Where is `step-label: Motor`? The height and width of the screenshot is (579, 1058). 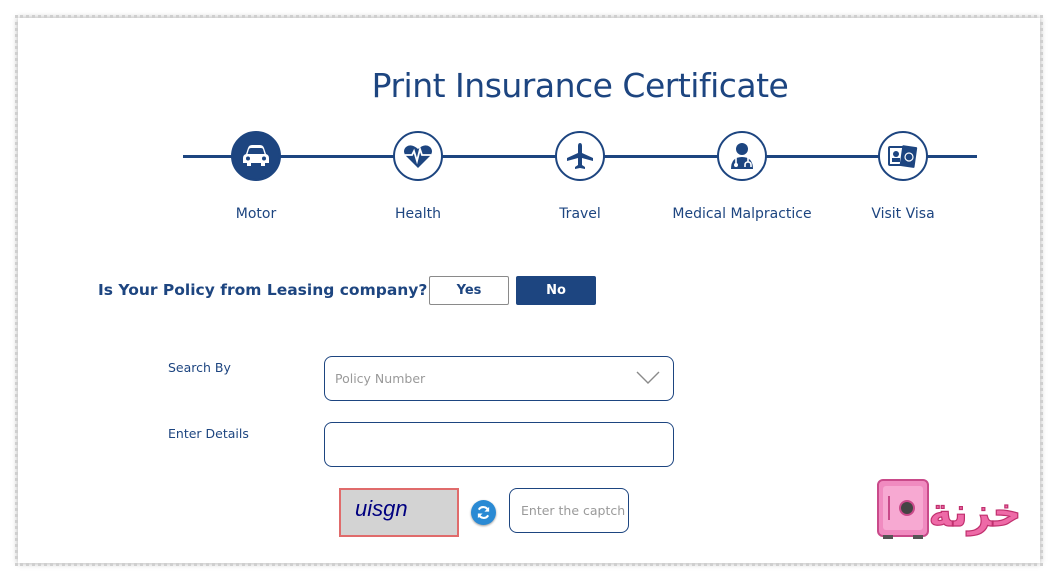
step-label: Motor is located at coordinates (256, 214).